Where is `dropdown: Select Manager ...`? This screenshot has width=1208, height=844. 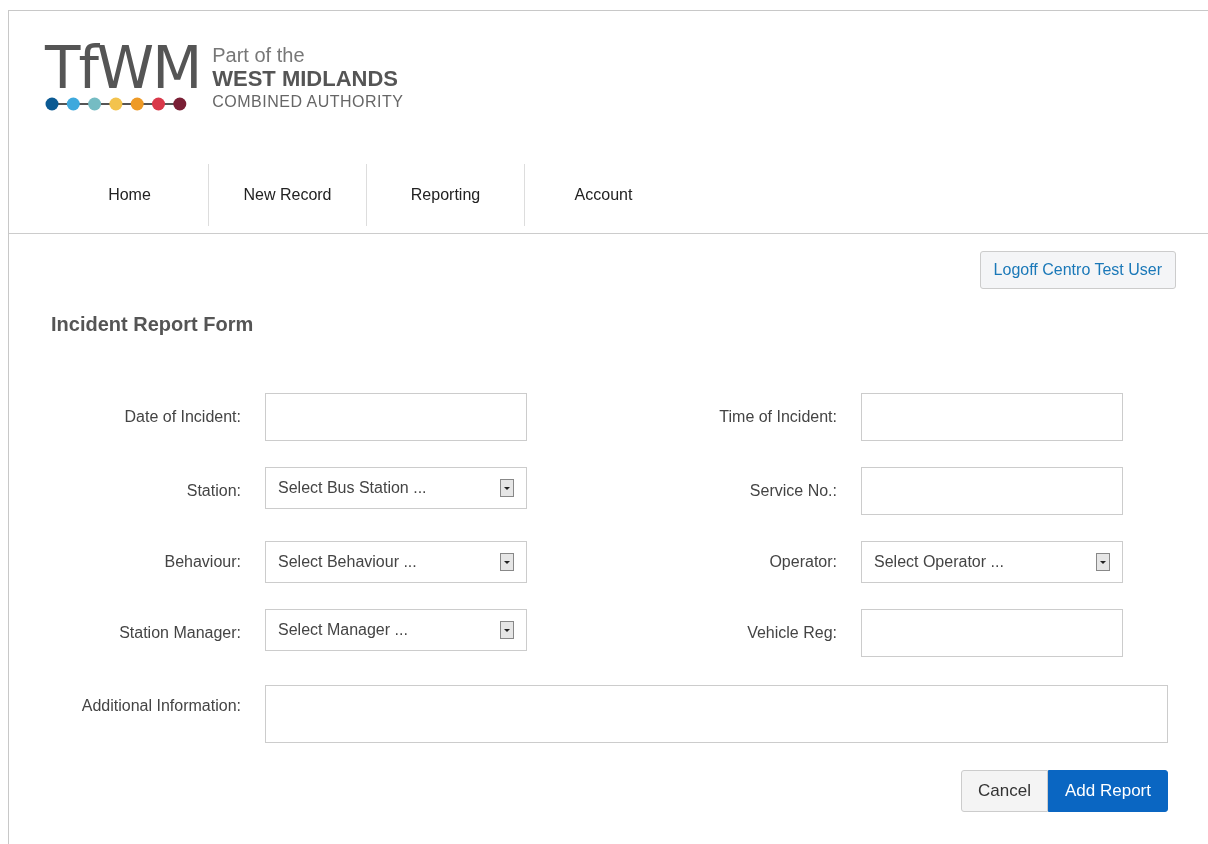 dropdown: Select Manager ... is located at coordinates (396, 630).